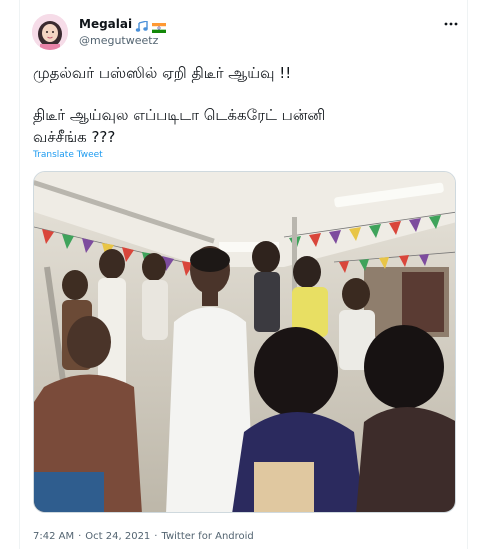 The height and width of the screenshot is (549, 489). I want to click on author-name-row: Megalai, so click(123, 24).